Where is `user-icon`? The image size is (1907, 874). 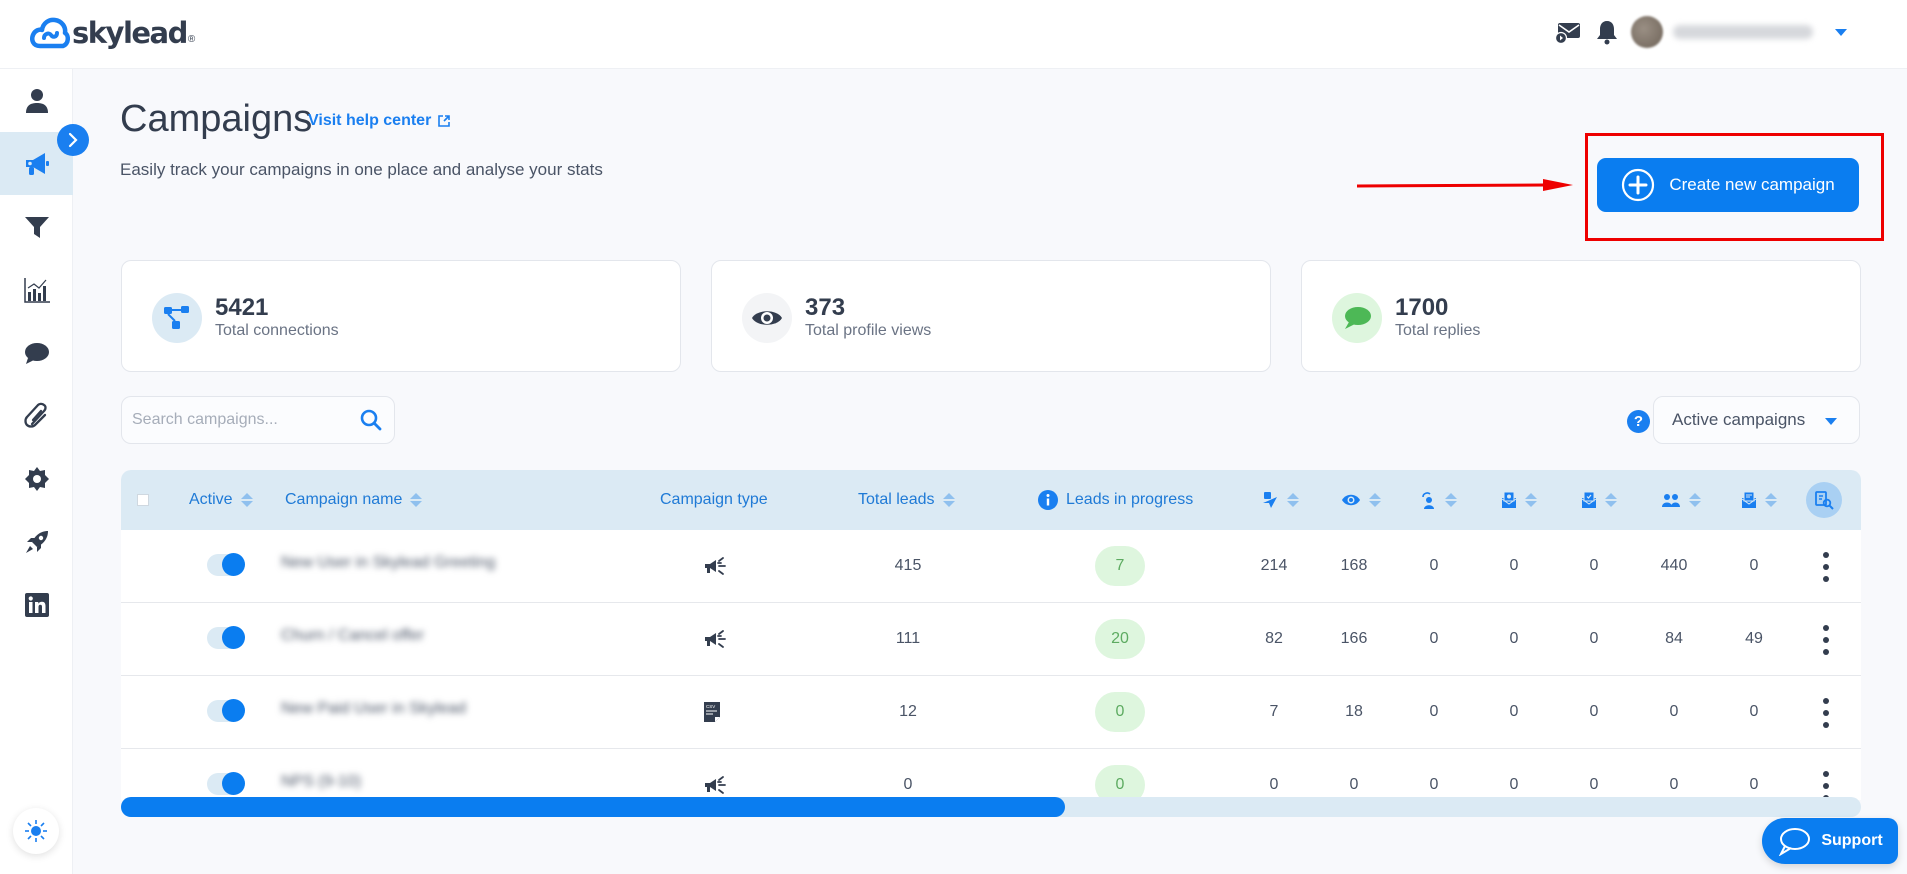 user-icon is located at coordinates (36, 100).